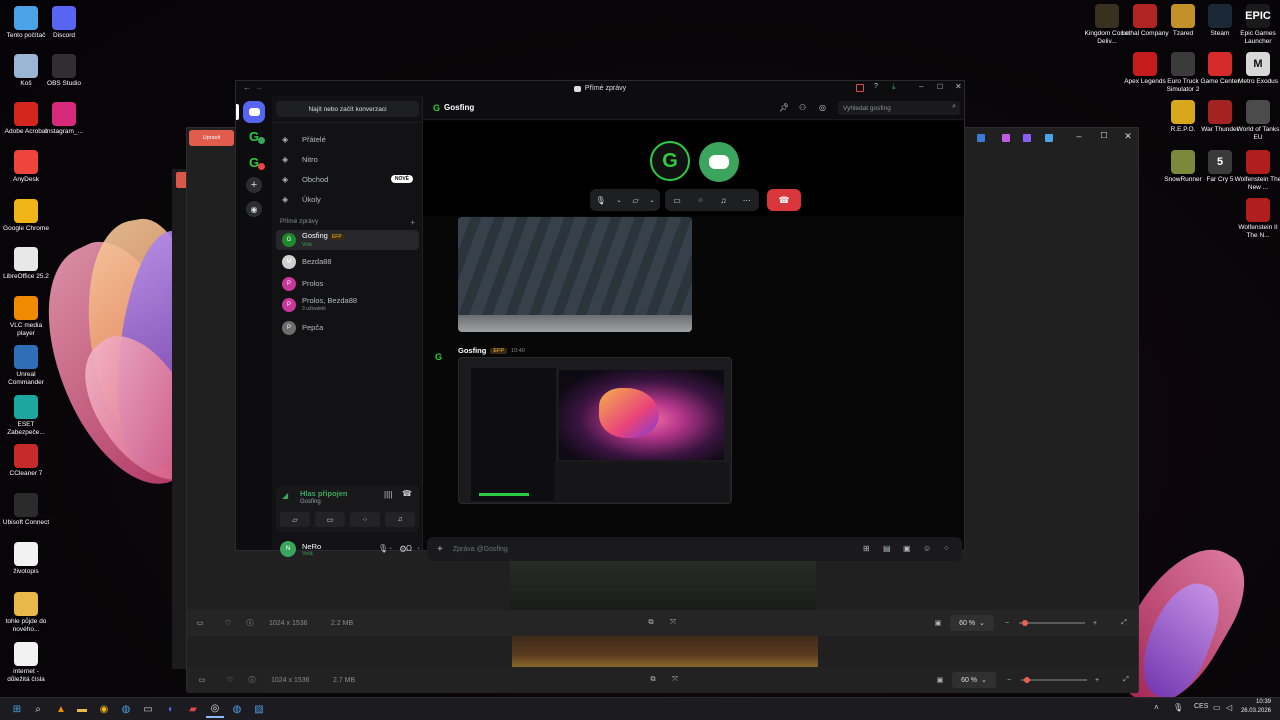 This screenshot has height=720, width=1280. I want to click on chrome-taskbar-icon: ◉, so click(104, 709).